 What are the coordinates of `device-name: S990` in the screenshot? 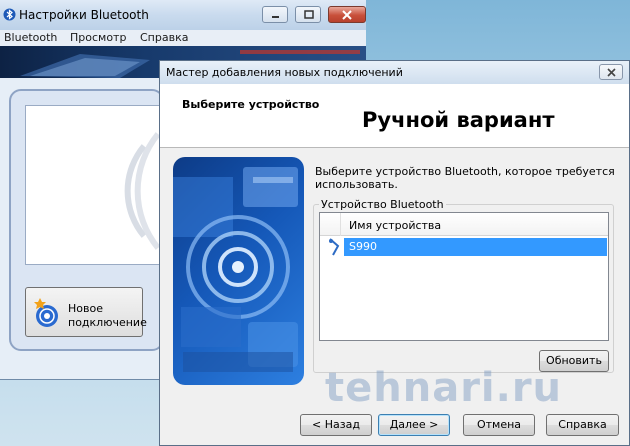 It's located at (363, 246).